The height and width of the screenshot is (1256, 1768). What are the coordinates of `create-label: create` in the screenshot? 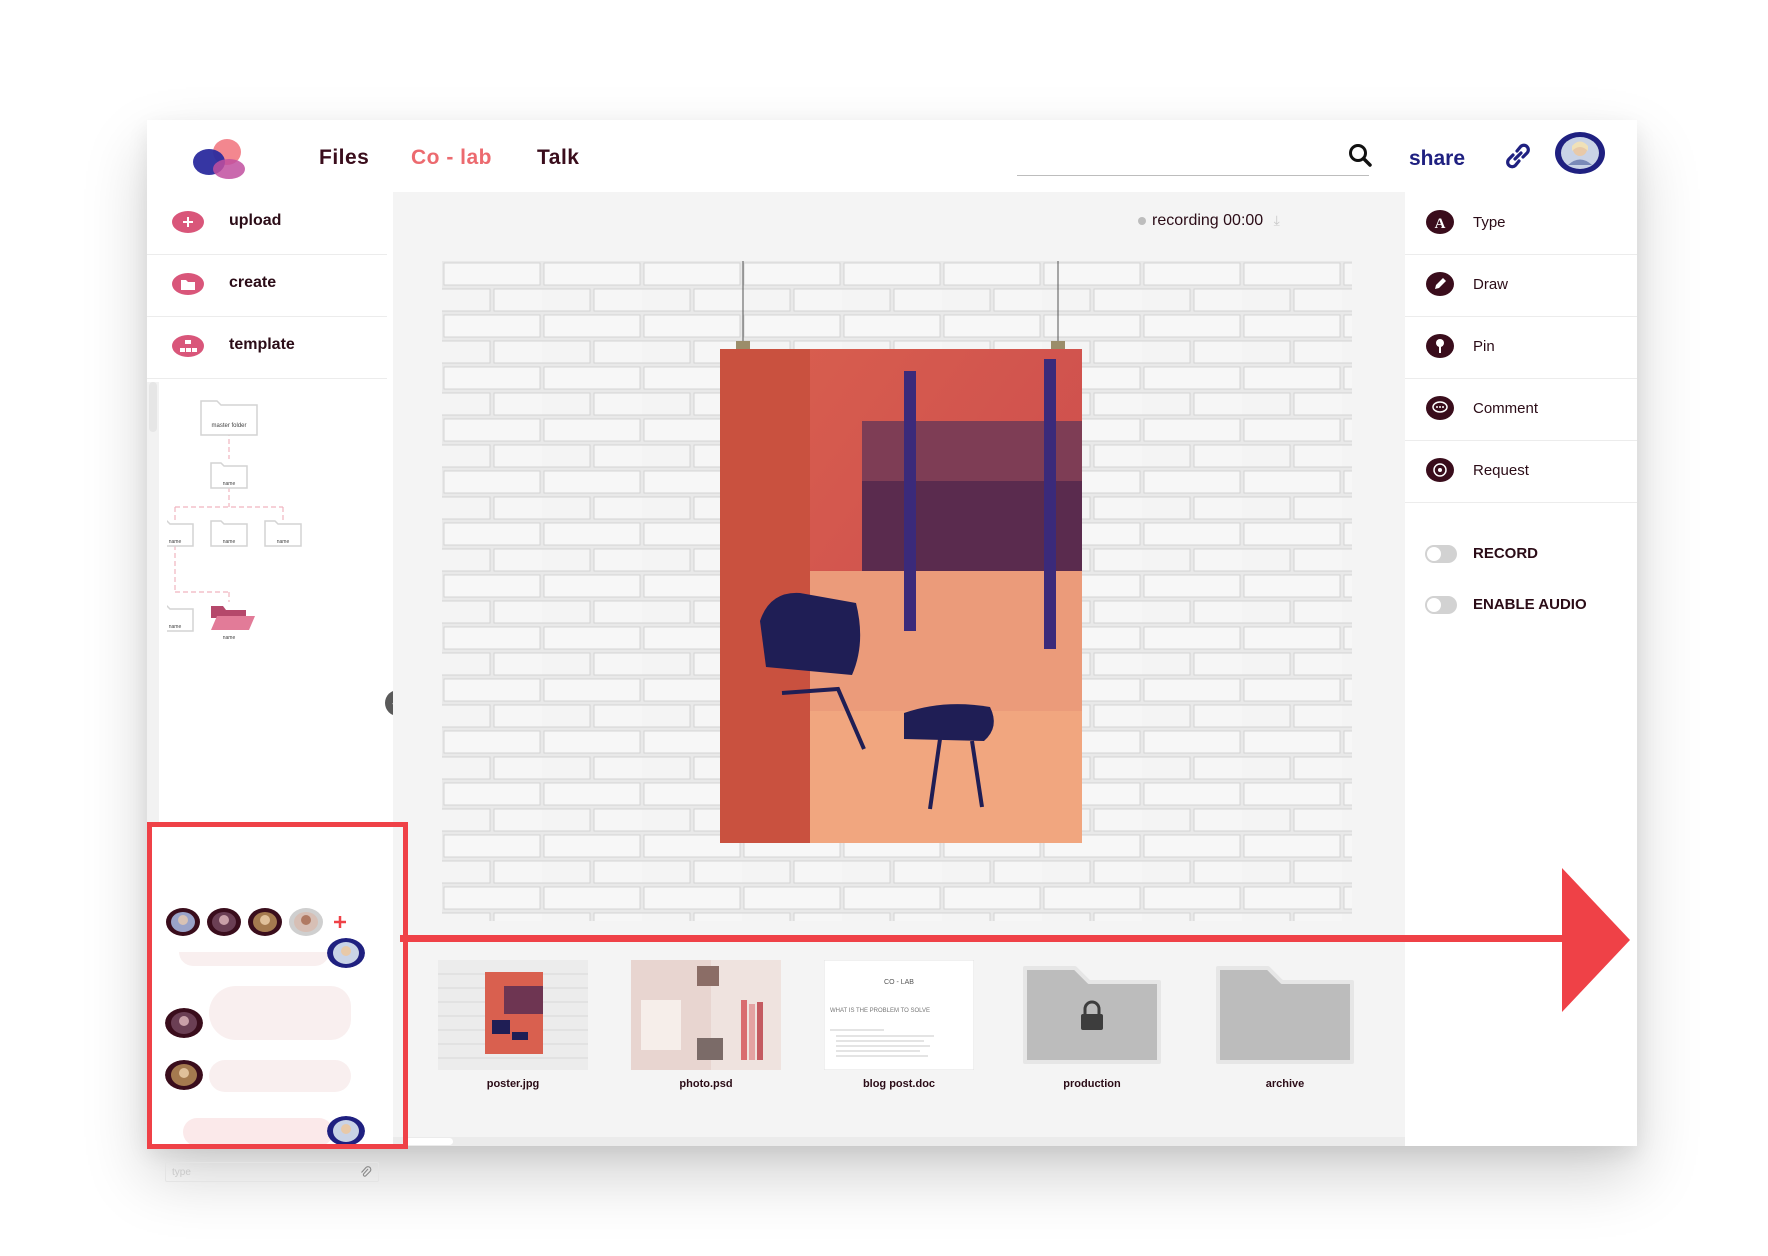 It's located at (253, 282).